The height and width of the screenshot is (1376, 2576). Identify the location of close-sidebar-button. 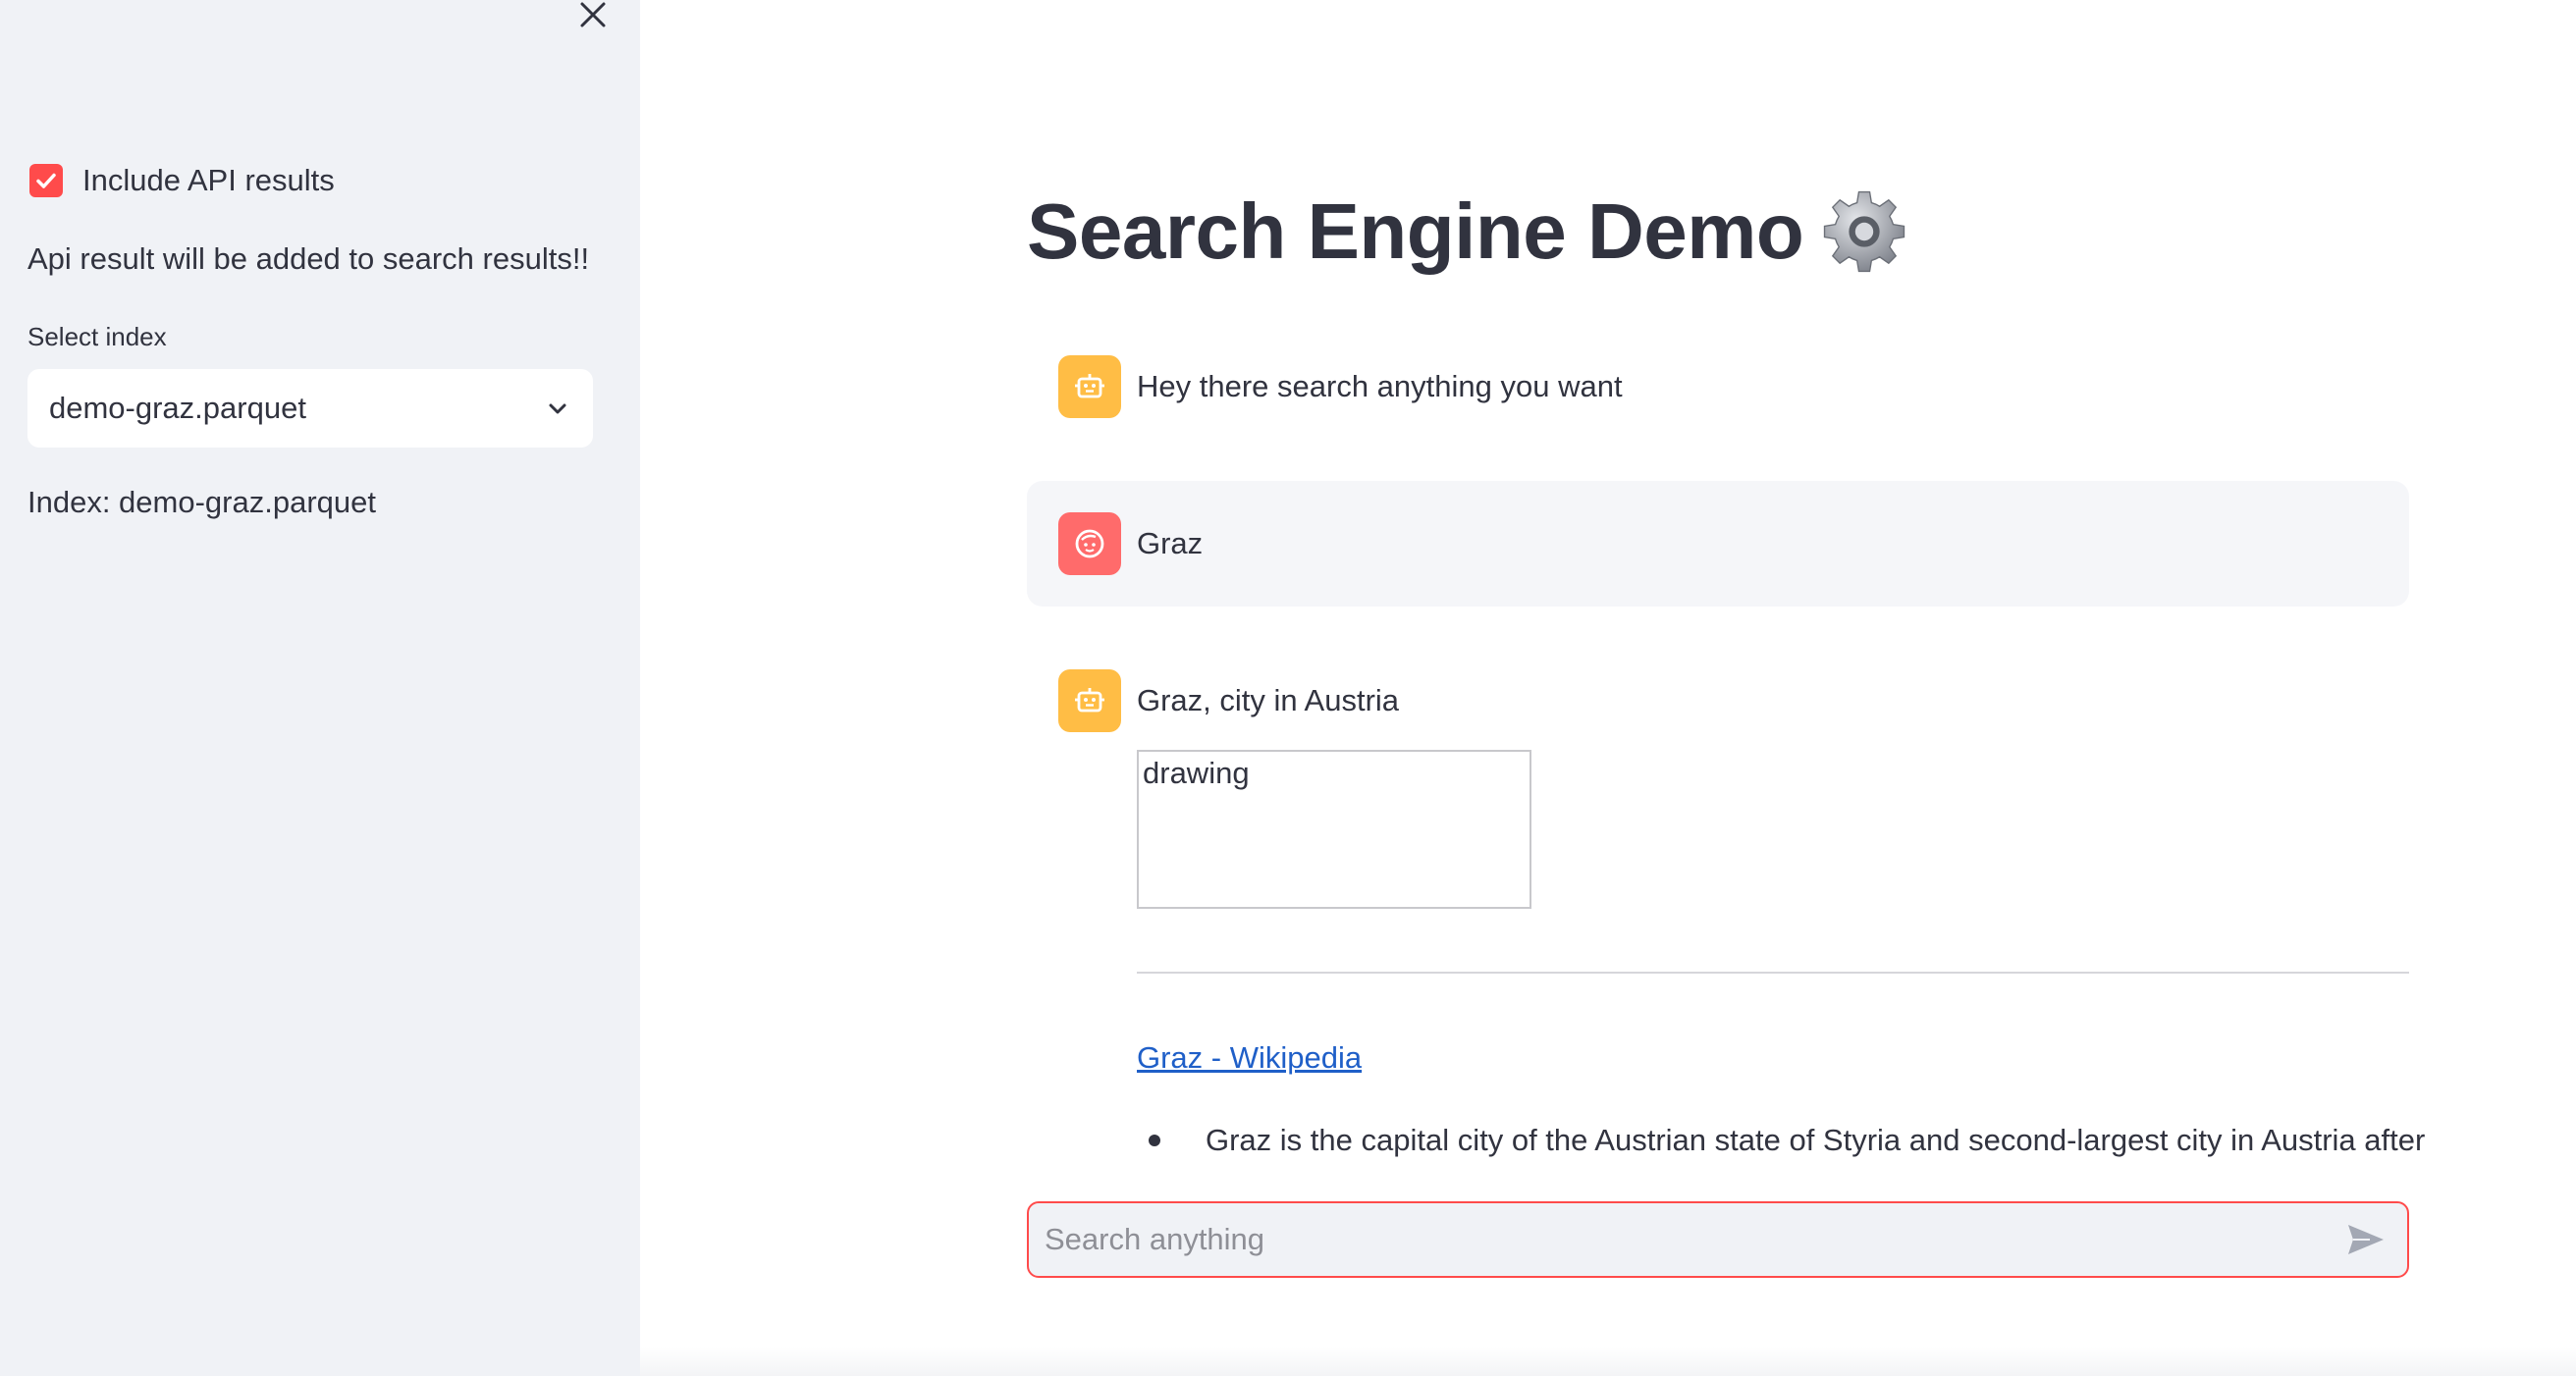
(593, 14).